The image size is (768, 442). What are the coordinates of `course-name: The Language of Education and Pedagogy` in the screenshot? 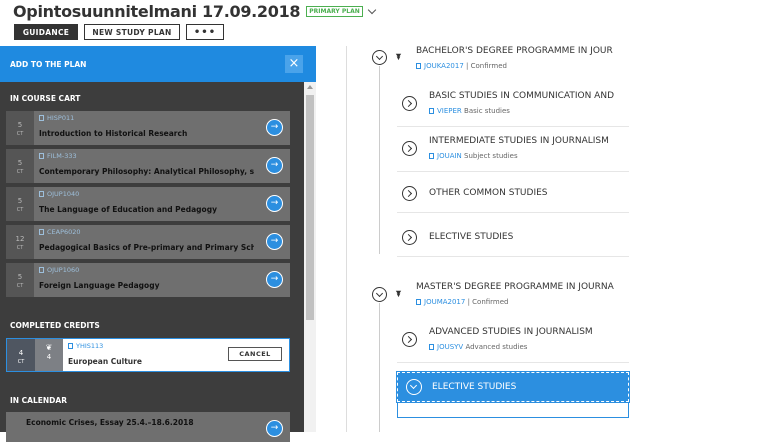 It's located at (128, 209).